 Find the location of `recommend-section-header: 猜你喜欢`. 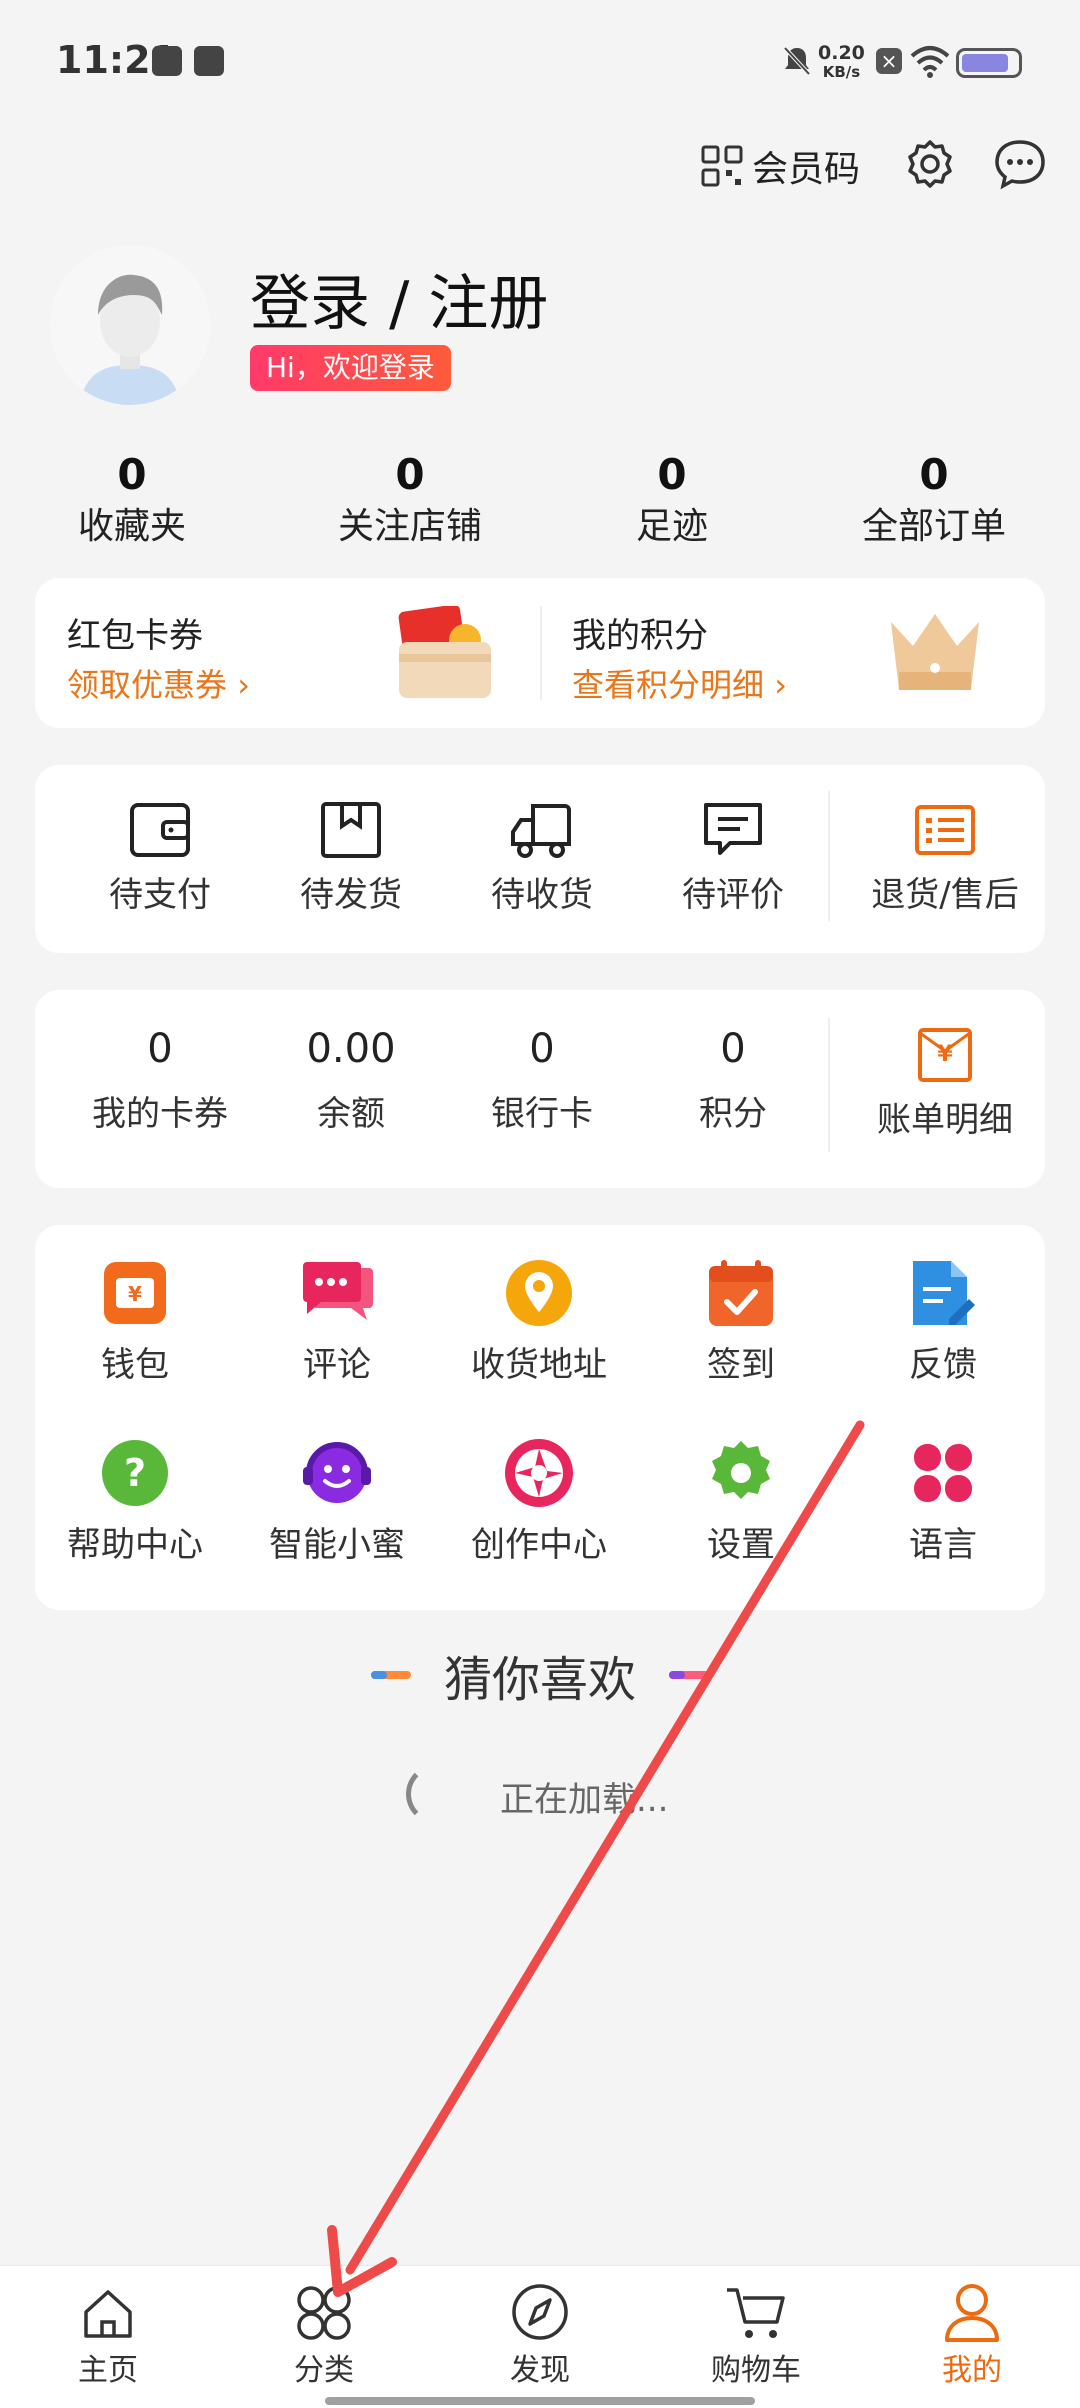

recommend-section-header: 猜你喜欢 is located at coordinates (540, 1675).